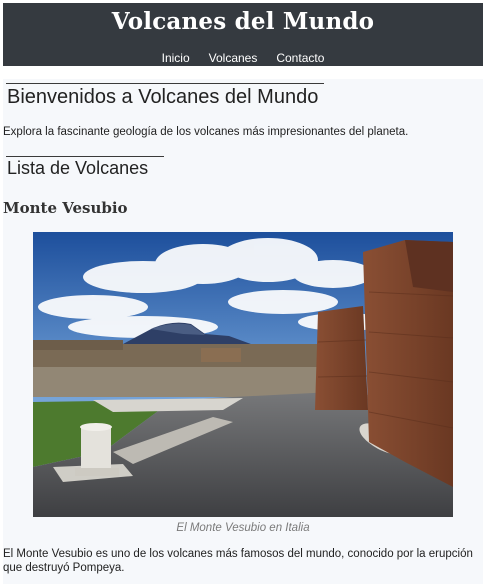 The width and height of the screenshot is (486, 584). Describe the element at coordinates (65, 208) in the screenshot. I see `volcano-name: Monte Vesubio` at that location.